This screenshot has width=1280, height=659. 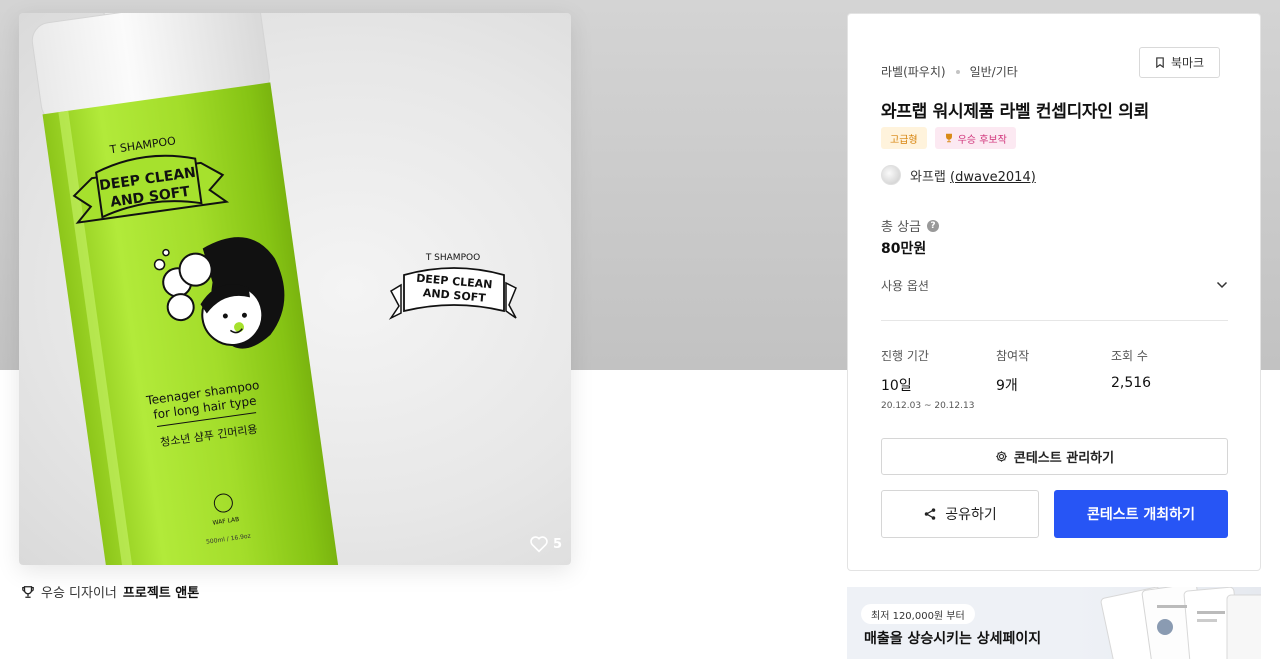 What do you see at coordinates (901, 227) in the screenshot?
I see `prize-label-text: 총 상금` at bounding box center [901, 227].